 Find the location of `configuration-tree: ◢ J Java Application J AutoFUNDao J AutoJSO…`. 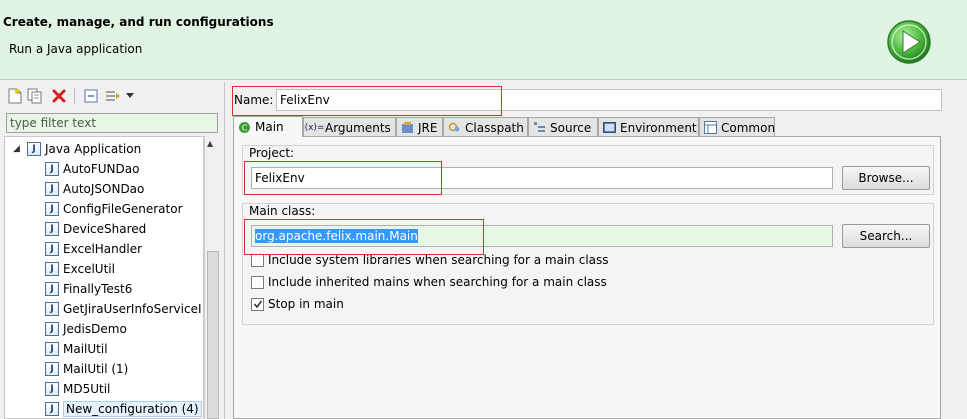

configuration-tree: ◢ J Java Application J AutoFUNDao J AutoJSO… is located at coordinates (104, 277).